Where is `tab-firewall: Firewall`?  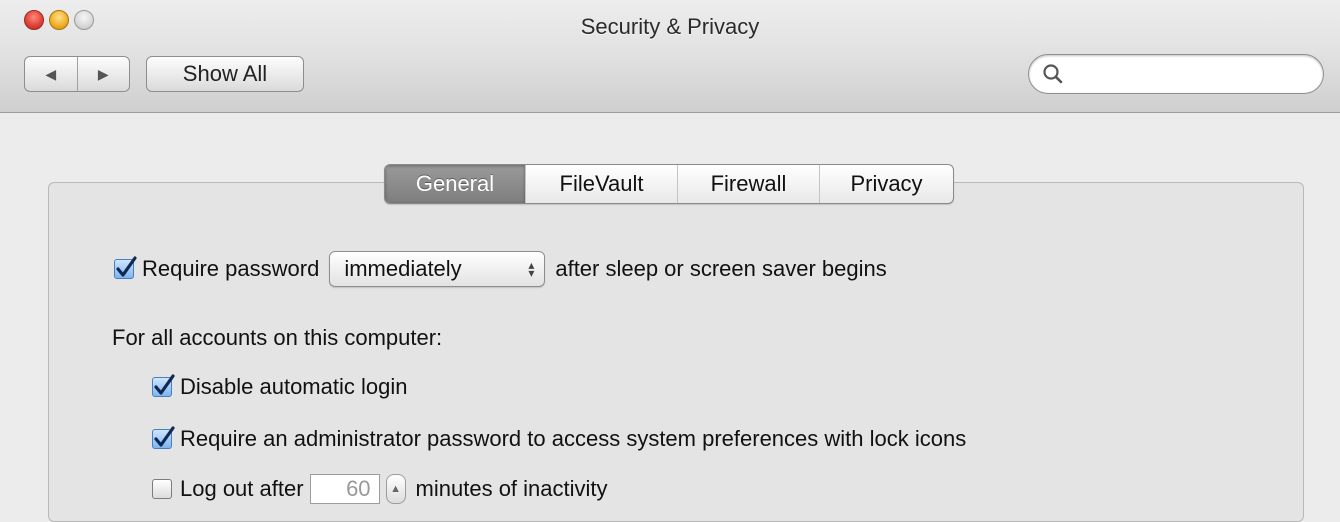
tab-firewall: Firewall is located at coordinates (748, 184).